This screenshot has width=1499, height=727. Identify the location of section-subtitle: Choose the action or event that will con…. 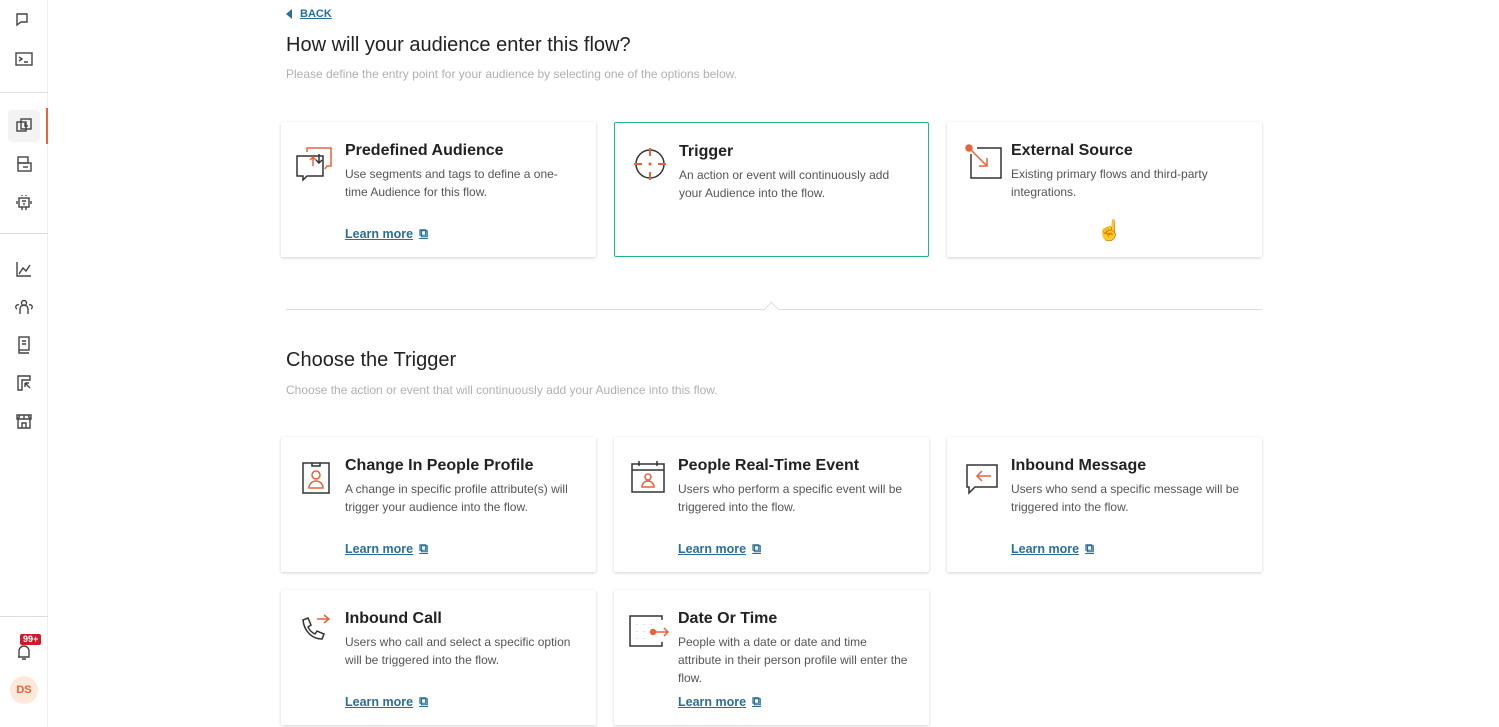
(502, 390).